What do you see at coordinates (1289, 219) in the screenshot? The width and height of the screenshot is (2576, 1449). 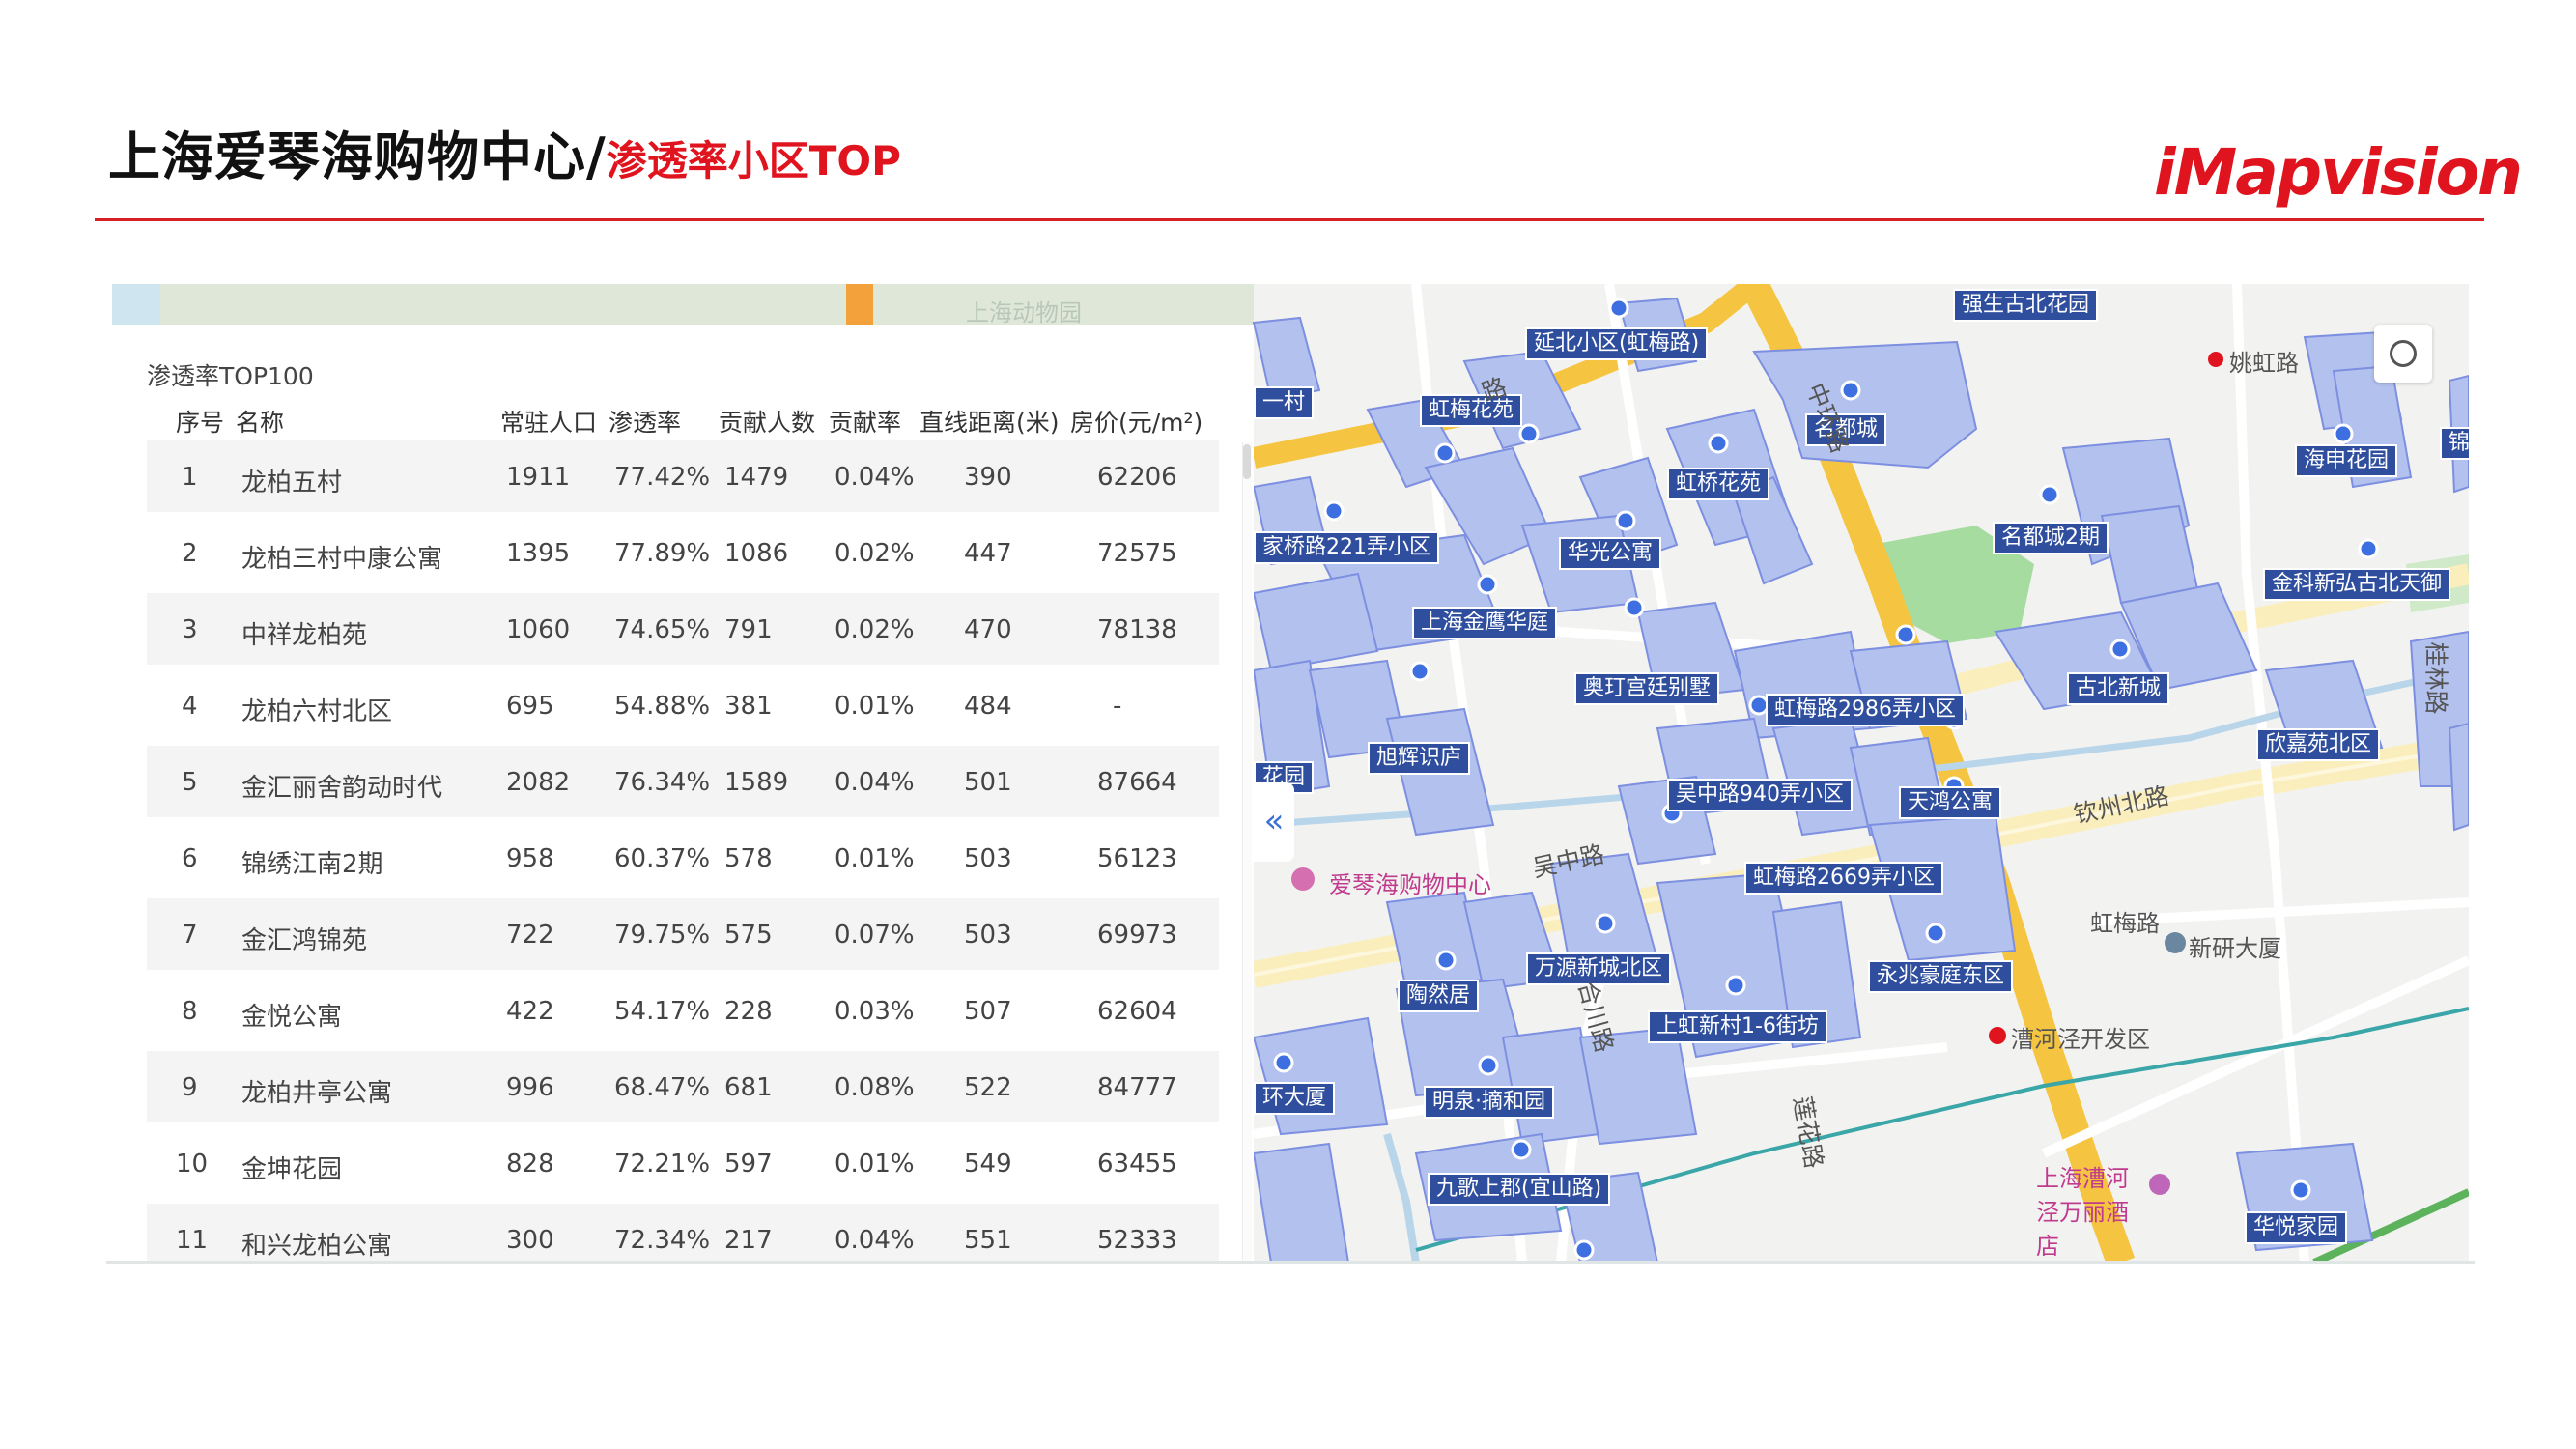 I see `header-divider` at bounding box center [1289, 219].